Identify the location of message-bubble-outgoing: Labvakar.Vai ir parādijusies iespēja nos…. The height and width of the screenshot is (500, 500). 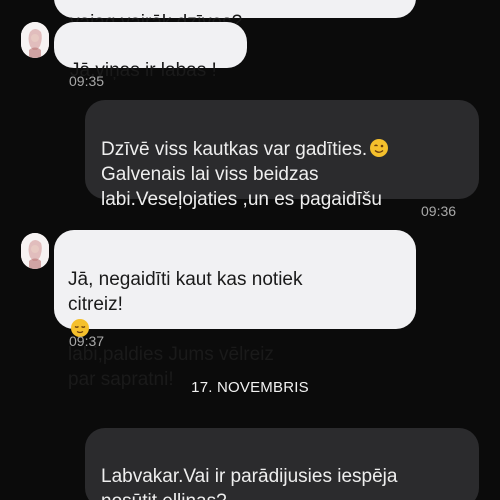
(282, 464).